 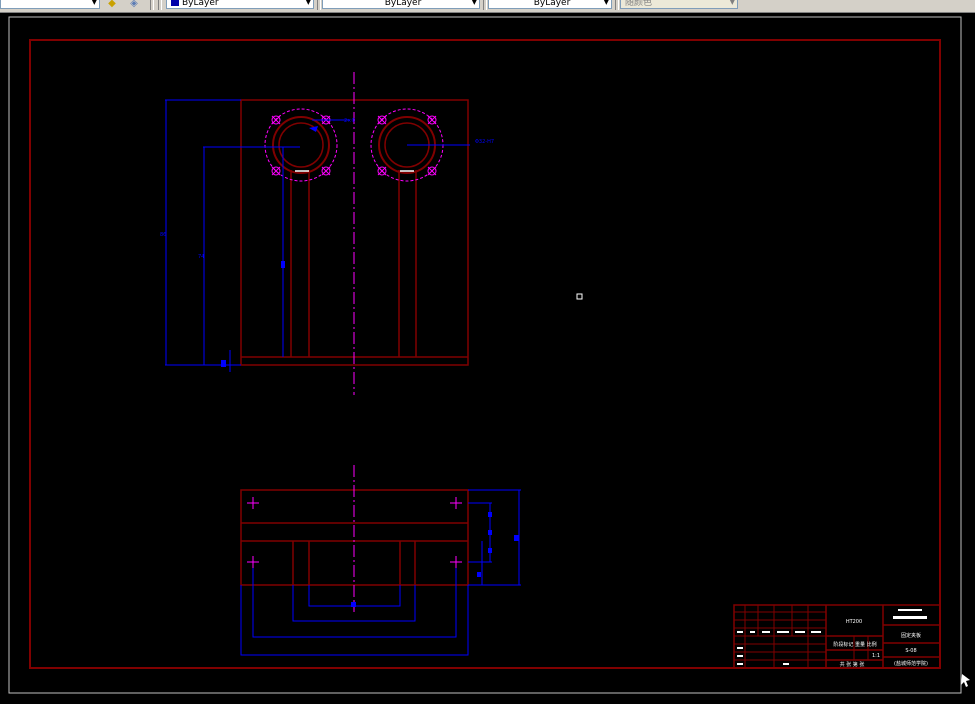 What do you see at coordinates (854, 644) in the screenshot?
I see `title-scale-labels: 阶段标记 重量 比例` at bounding box center [854, 644].